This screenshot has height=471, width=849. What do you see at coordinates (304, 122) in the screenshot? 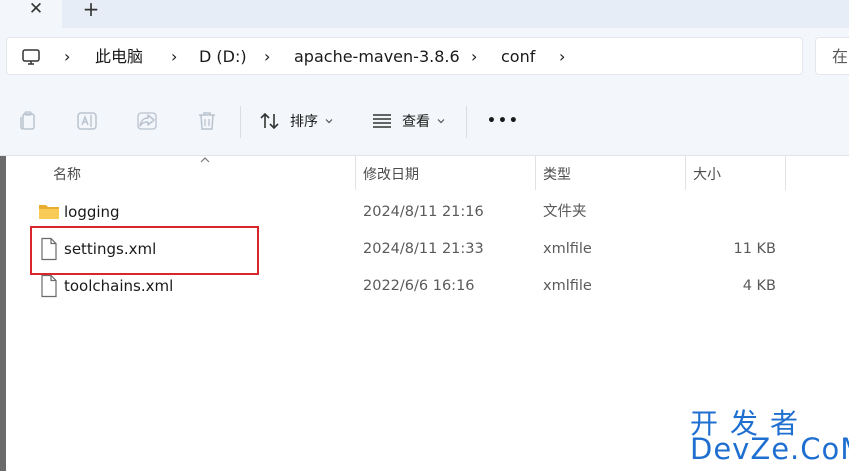
I see `sort-label: 排序` at bounding box center [304, 122].